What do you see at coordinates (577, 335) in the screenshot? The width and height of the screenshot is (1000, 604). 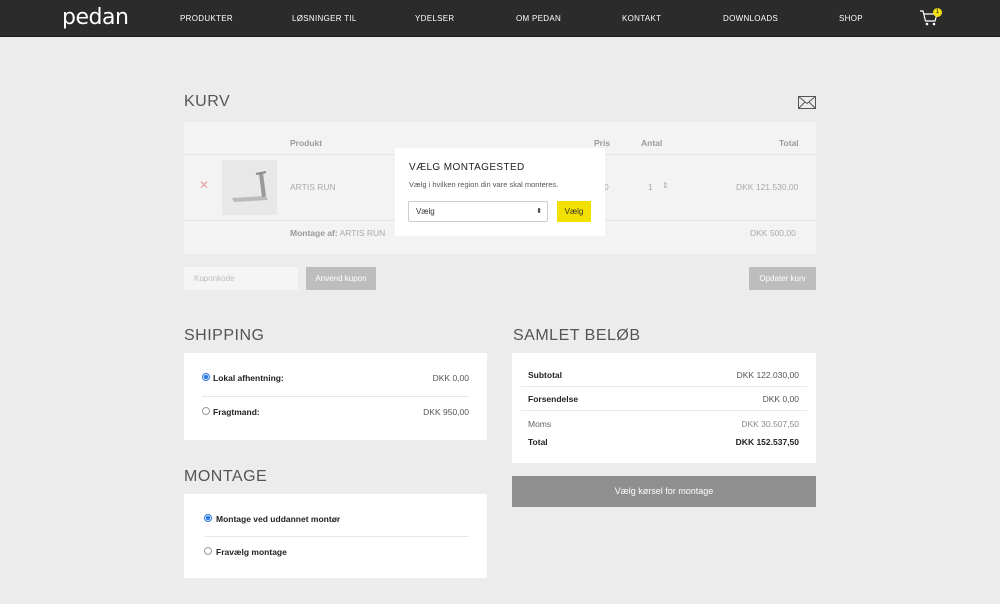 I see `totals-title: SAMLET BELØB` at bounding box center [577, 335].